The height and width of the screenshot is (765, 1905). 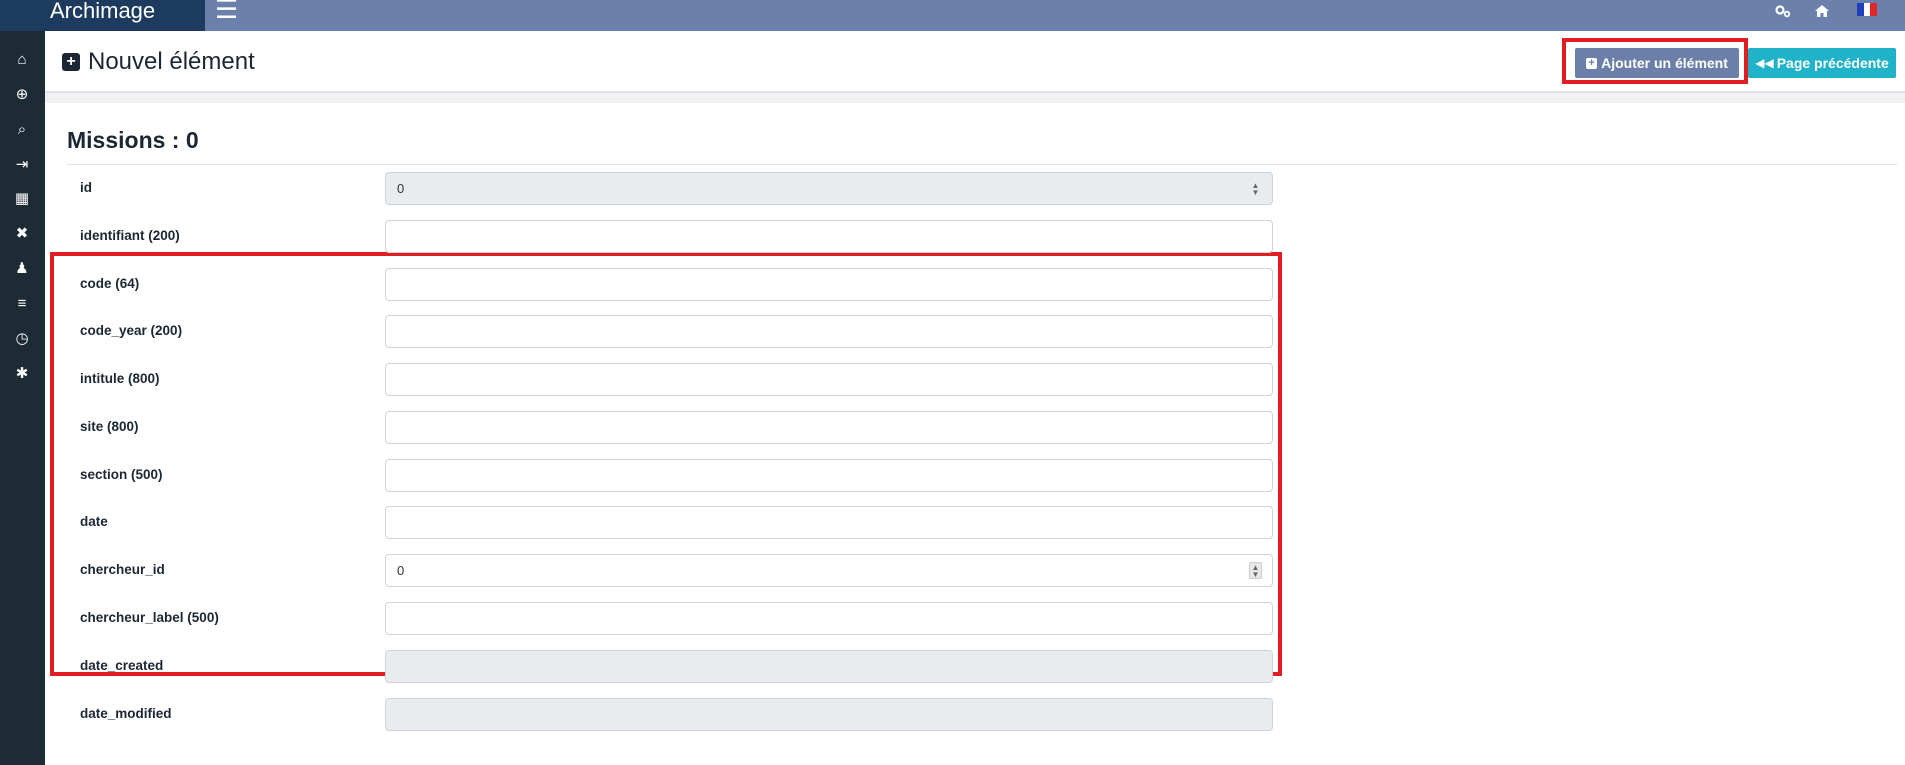 I want to click on add-element-label: Ajouter un élément, so click(x=1664, y=63).